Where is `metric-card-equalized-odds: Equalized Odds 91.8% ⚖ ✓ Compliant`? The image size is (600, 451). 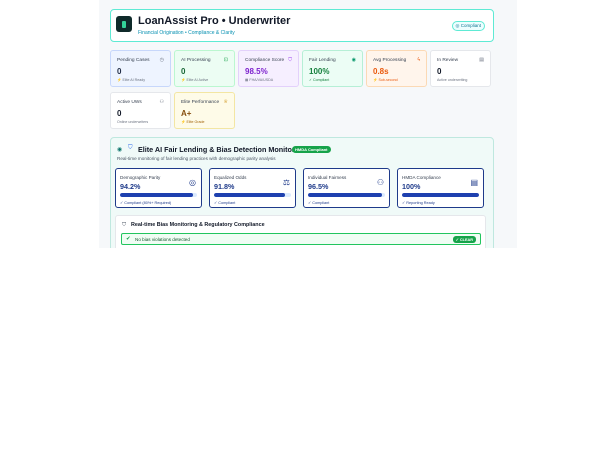 metric-card-equalized-odds: Equalized Odds 91.8% ⚖ ✓ Compliant is located at coordinates (252, 188).